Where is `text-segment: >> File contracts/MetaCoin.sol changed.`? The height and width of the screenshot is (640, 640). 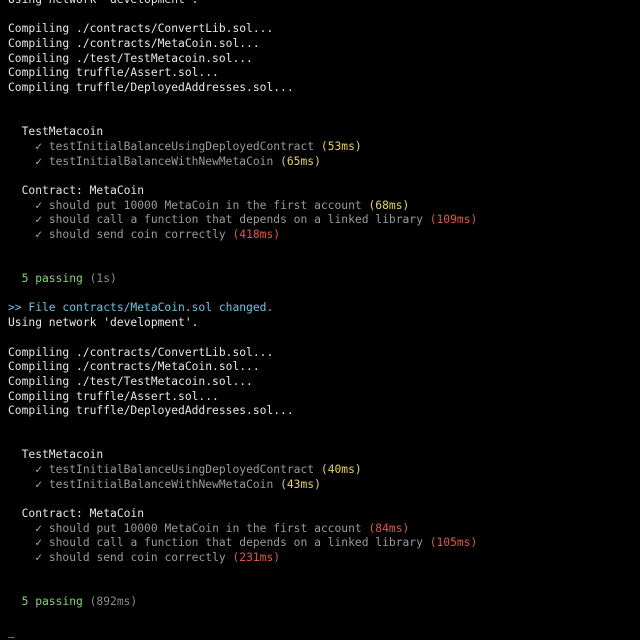 text-segment: >> File contracts/MetaCoin.sol changed. is located at coordinates (141, 308).